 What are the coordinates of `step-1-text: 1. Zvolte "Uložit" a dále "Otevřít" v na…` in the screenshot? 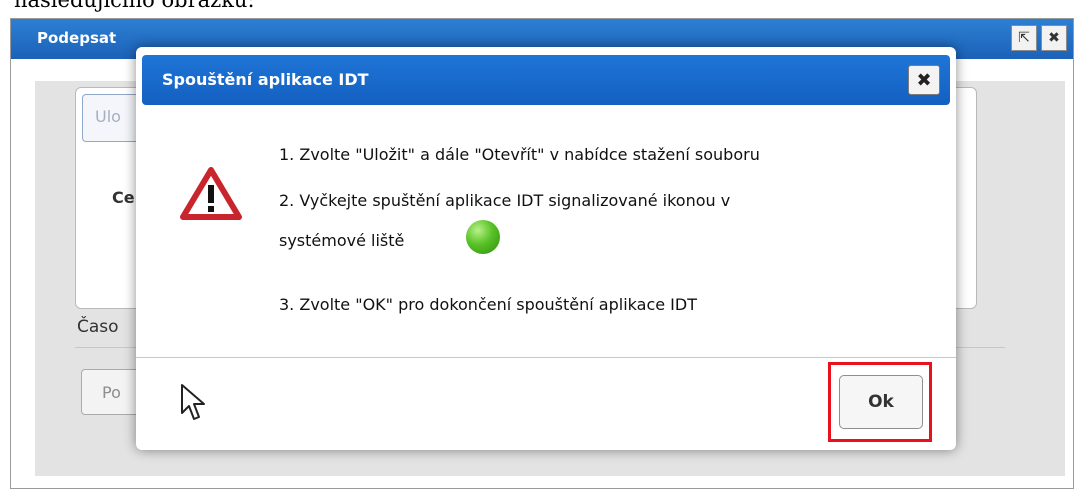 It's located at (519, 154).